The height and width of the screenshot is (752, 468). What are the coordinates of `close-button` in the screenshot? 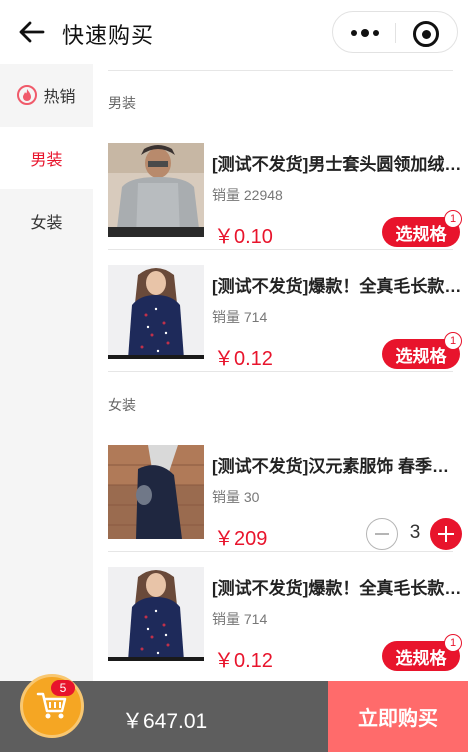 It's located at (426, 34).